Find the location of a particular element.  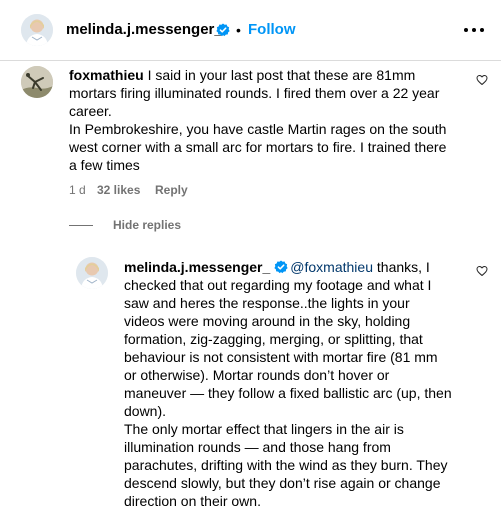

reply-author-avatar is located at coordinates (92, 273).